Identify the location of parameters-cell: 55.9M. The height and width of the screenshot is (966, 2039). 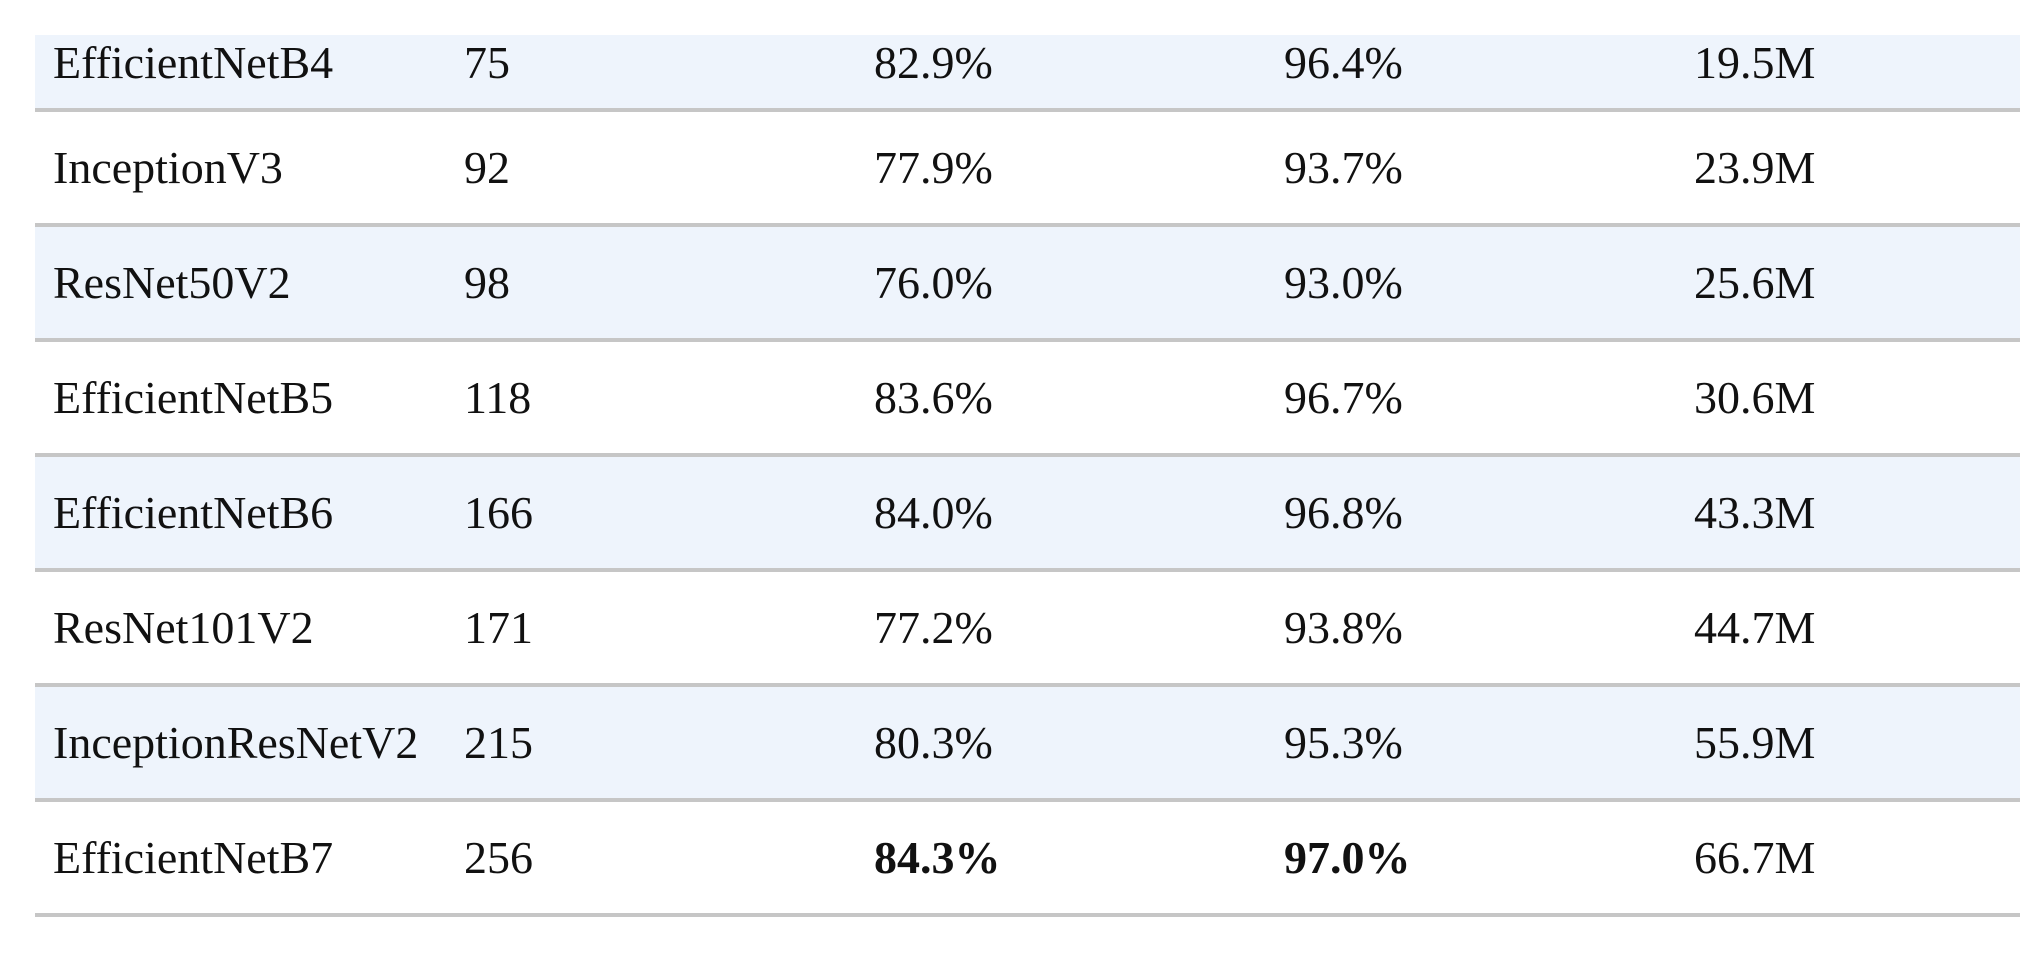
(1848, 743).